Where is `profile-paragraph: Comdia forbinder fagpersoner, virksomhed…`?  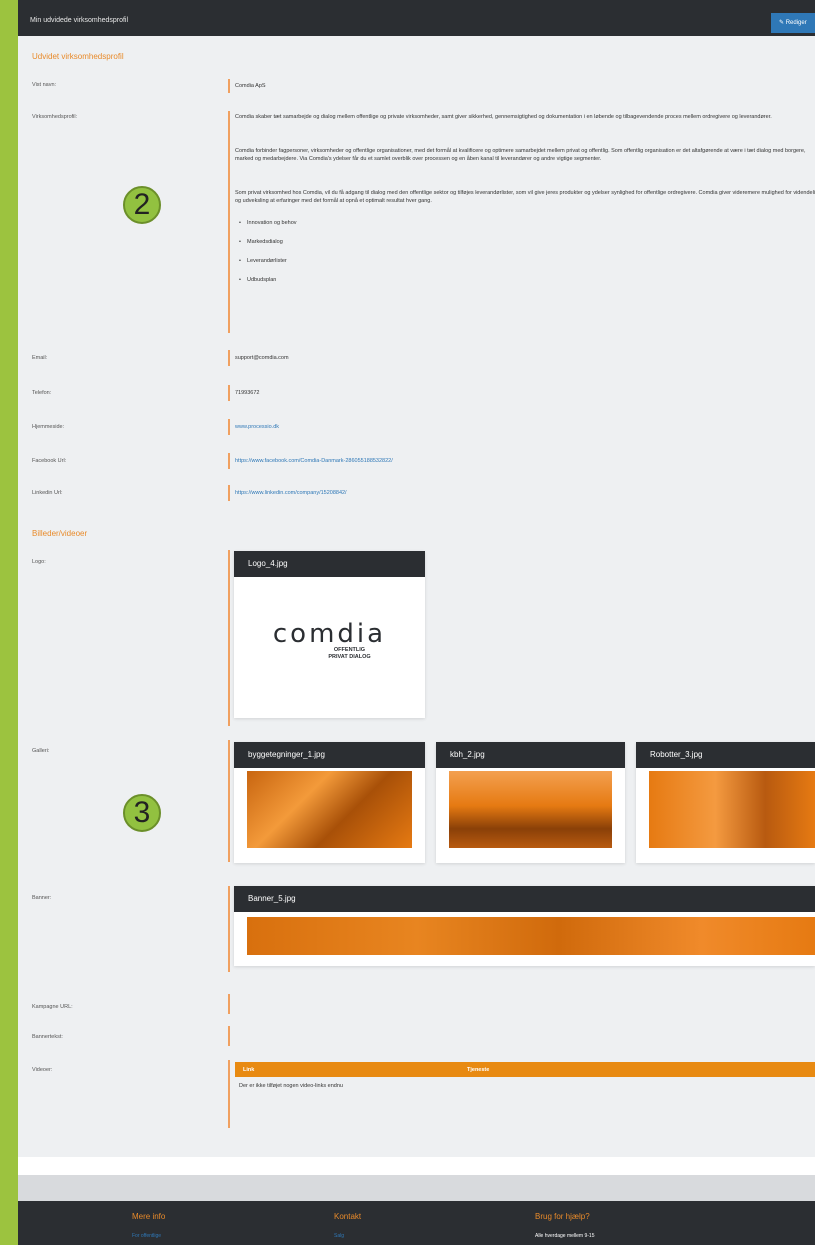
profile-paragraph: Comdia forbinder fagpersoner, virksomhed… is located at coordinates (520, 155).